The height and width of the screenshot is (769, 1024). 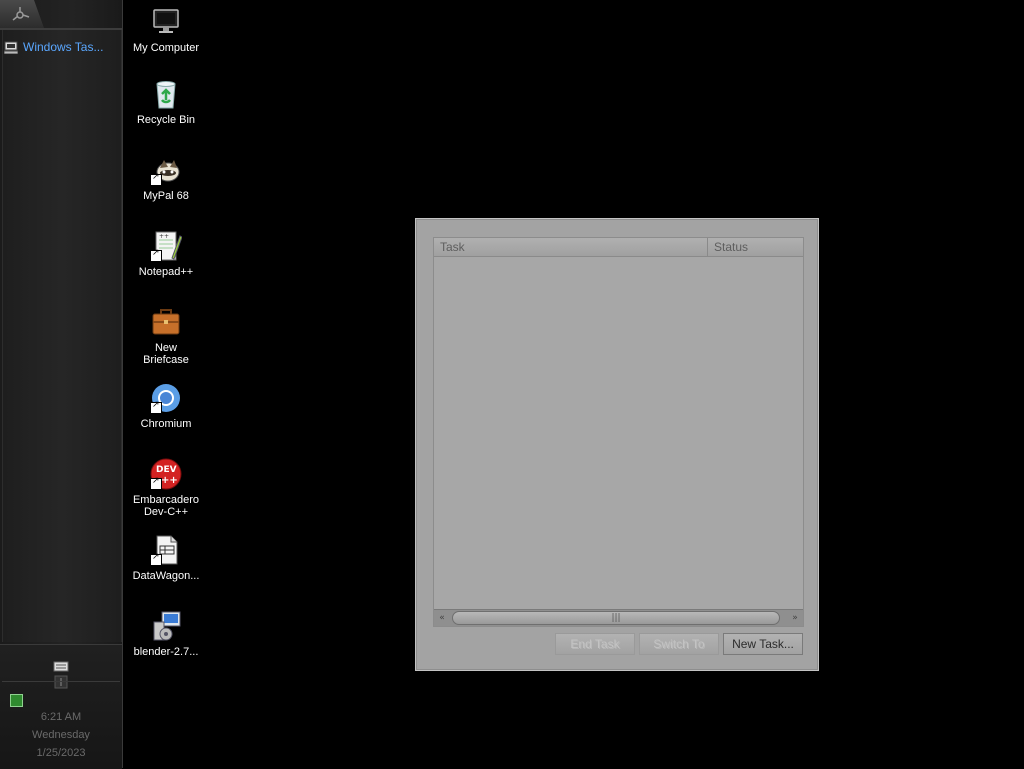 What do you see at coordinates (62, 336) in the screenshot?
I see `task-list-area` at bounding box center [62, 336].